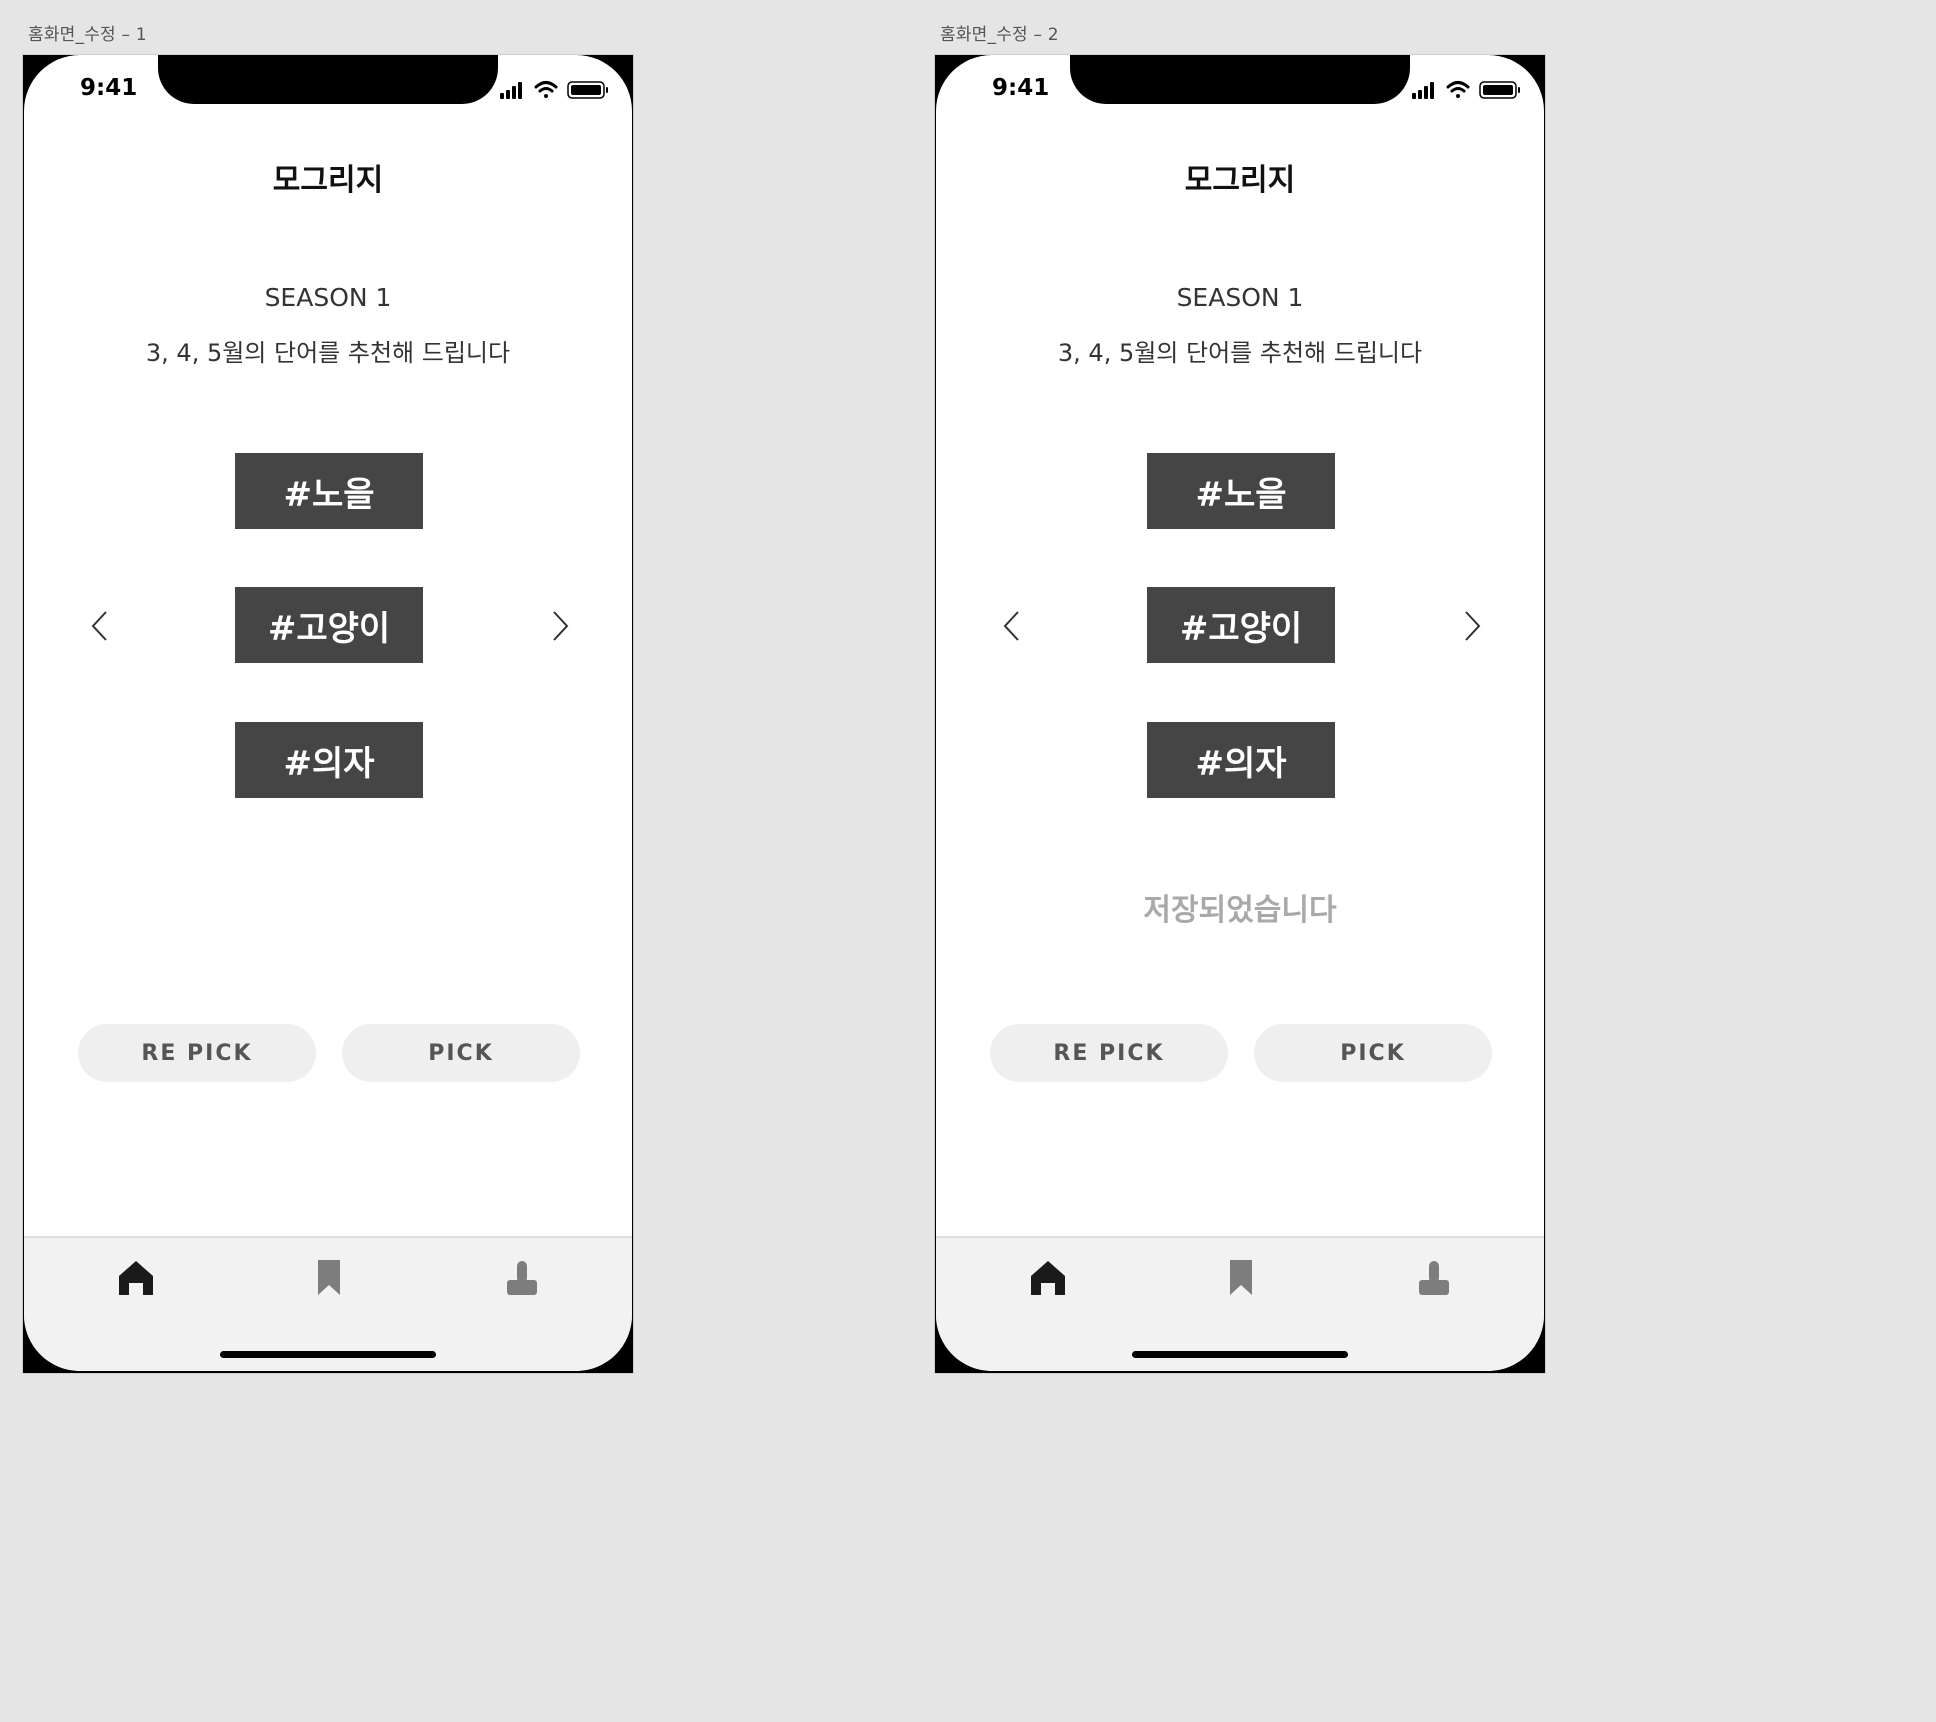 The height and width of the screenshot is (1722, 1936). Describe the element at coordinates (1240, 910) in the screenshot. I see `saved-message: 저장되었습니다` at that location.